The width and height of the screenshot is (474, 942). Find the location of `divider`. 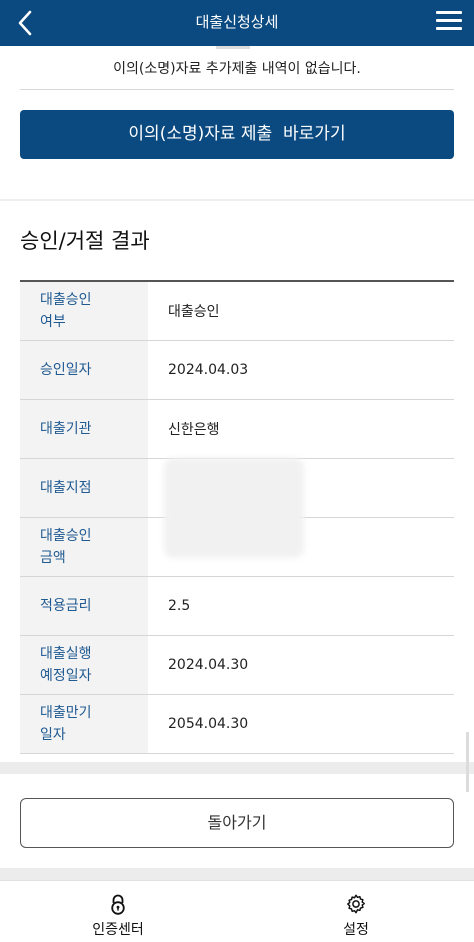

divider is located at coordinates (237, 89).